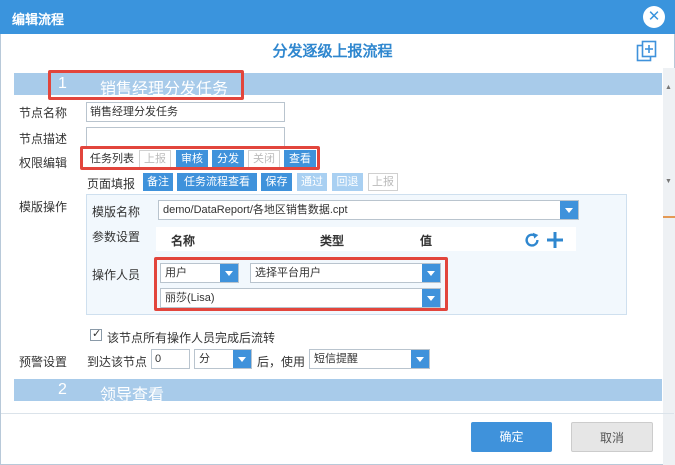  I want to click on node-name-input: 销售经理分发任务, so click(185, 112).